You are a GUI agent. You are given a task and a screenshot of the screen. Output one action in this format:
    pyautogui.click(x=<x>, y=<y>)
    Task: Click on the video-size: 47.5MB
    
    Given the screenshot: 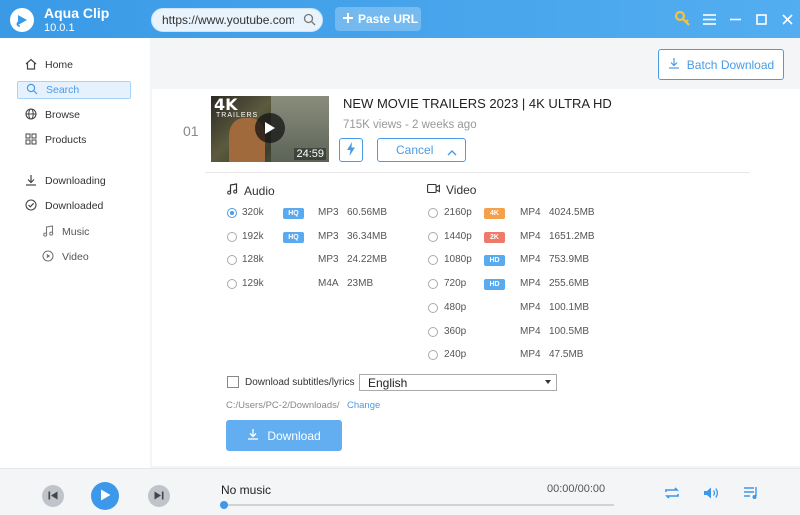 What is the action you would take?
    pyautogui.click(x=566, y=355)
    